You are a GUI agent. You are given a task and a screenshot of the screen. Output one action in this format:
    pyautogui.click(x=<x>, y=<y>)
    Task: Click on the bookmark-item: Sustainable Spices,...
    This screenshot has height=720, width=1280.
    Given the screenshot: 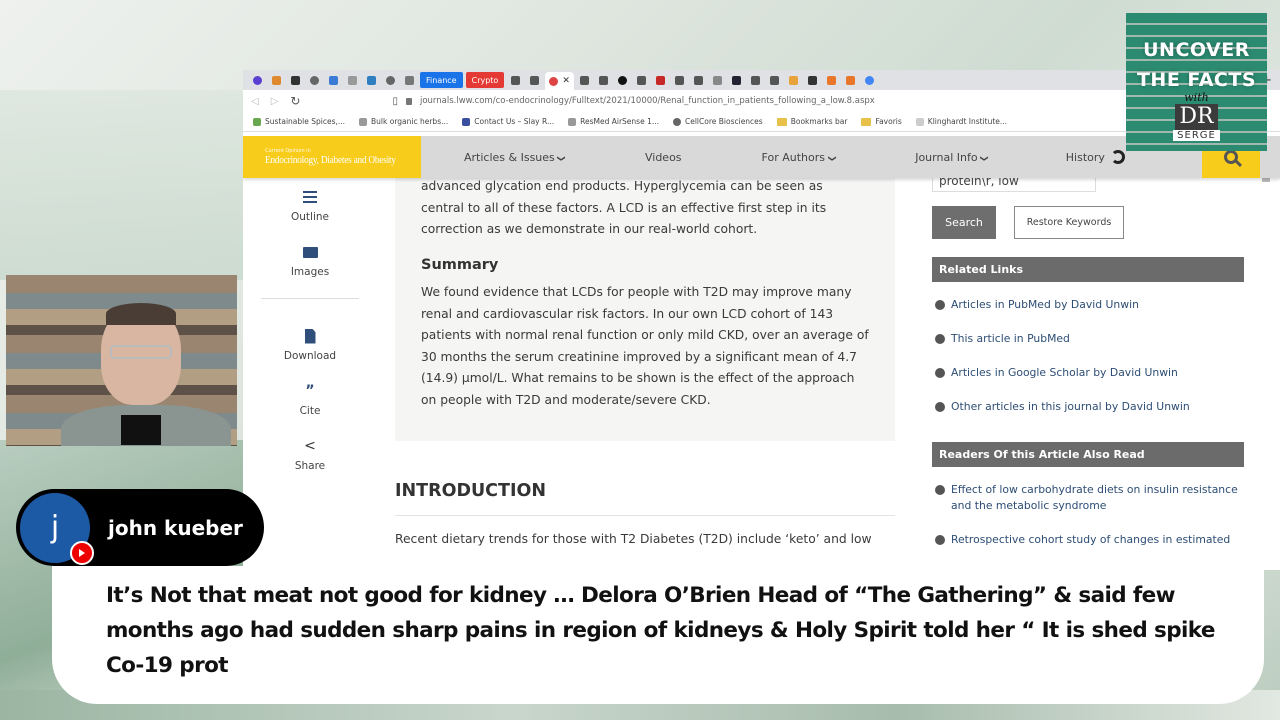 What is the action you would take?
    pyautogui.click(x=299, y=121)
    